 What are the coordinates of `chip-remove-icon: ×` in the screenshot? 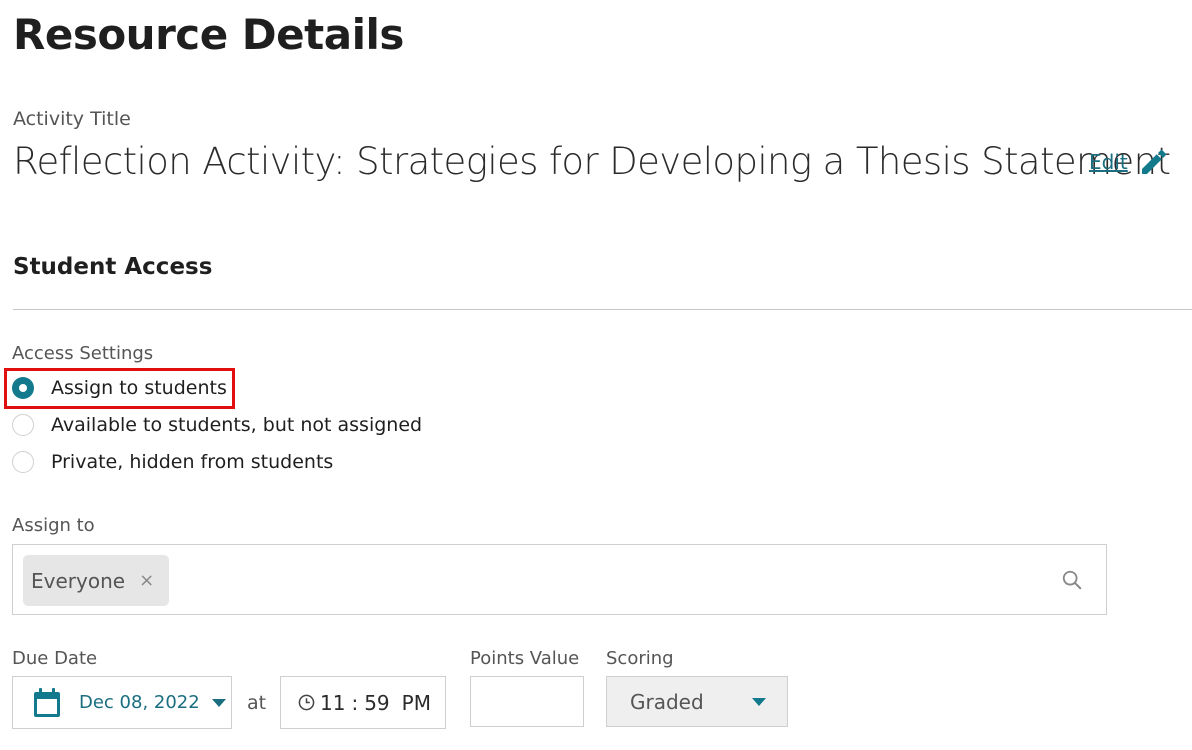 It's located at (146, 580).